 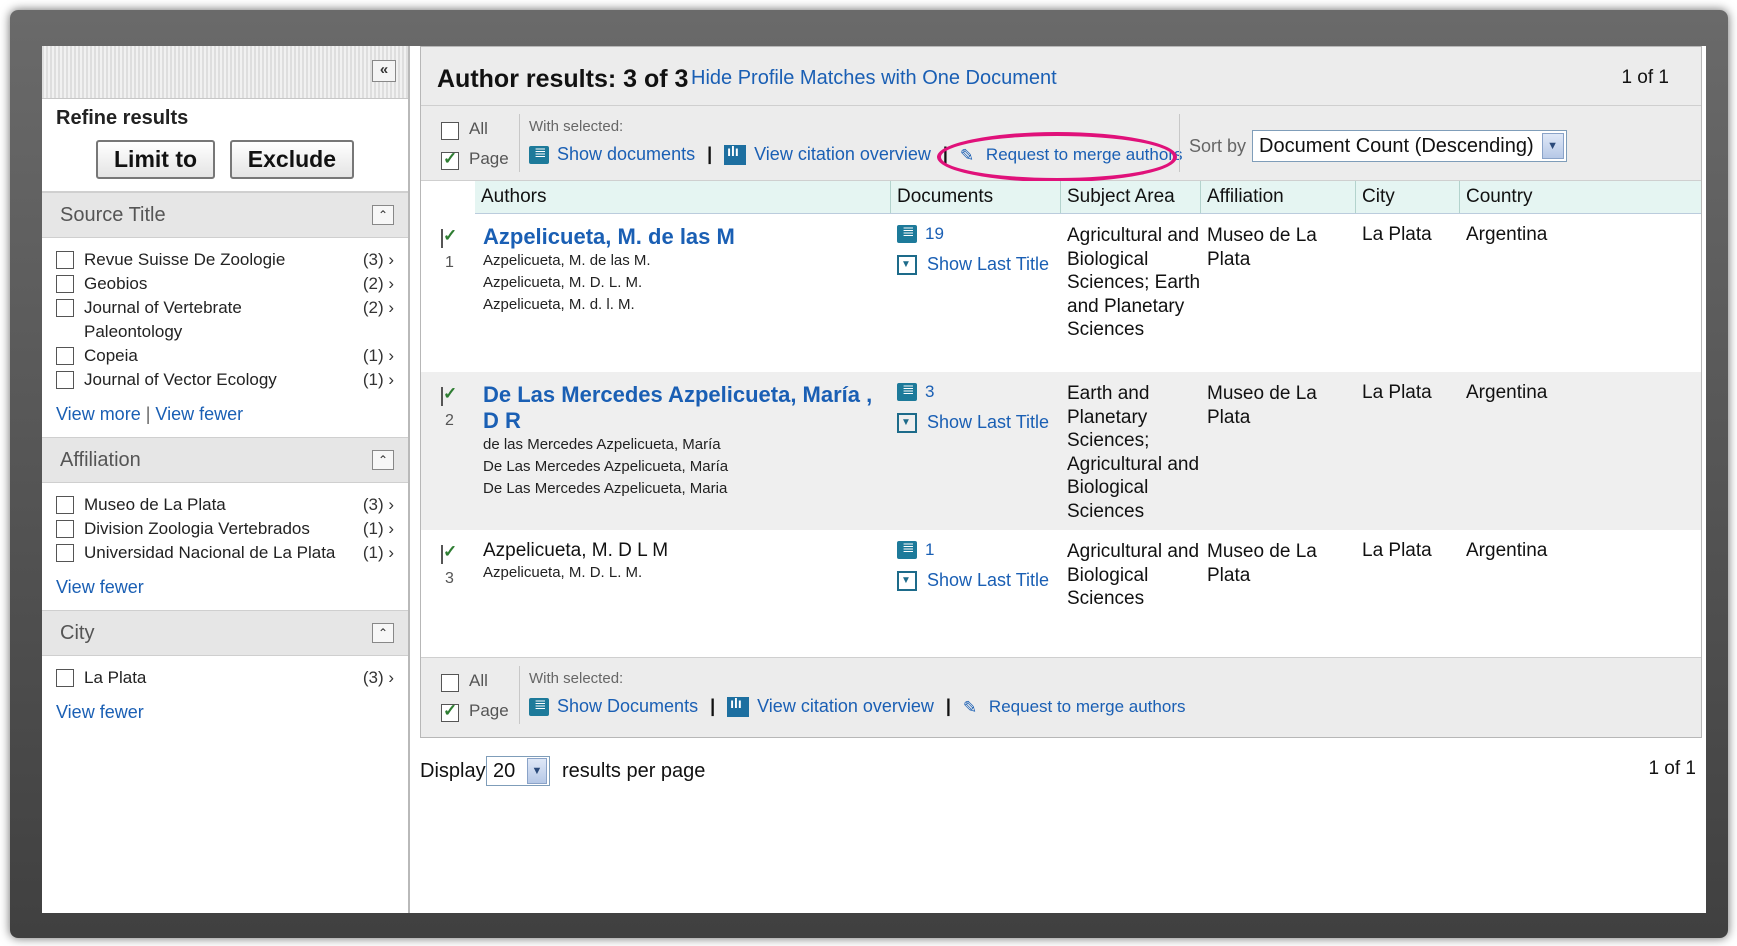 I want to click on column-header-country: Country, so click(x=1519, y=197).